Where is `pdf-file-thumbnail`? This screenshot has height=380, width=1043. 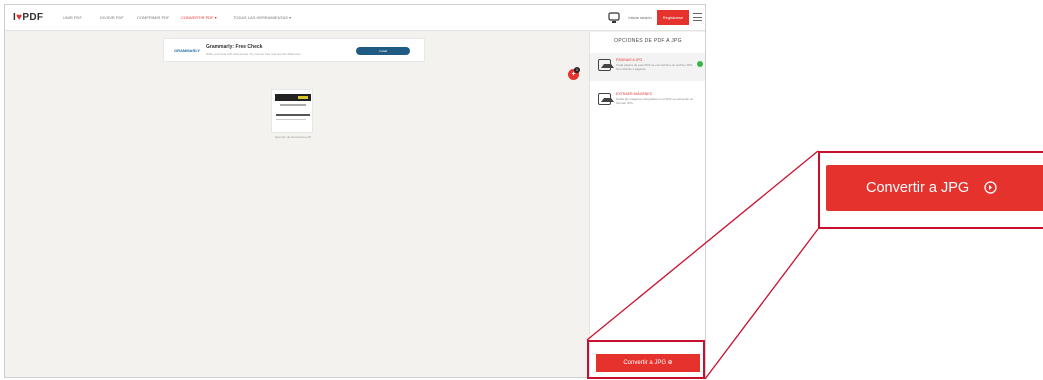
pdf-file-thumbnail is located at coordinates (292, 111).